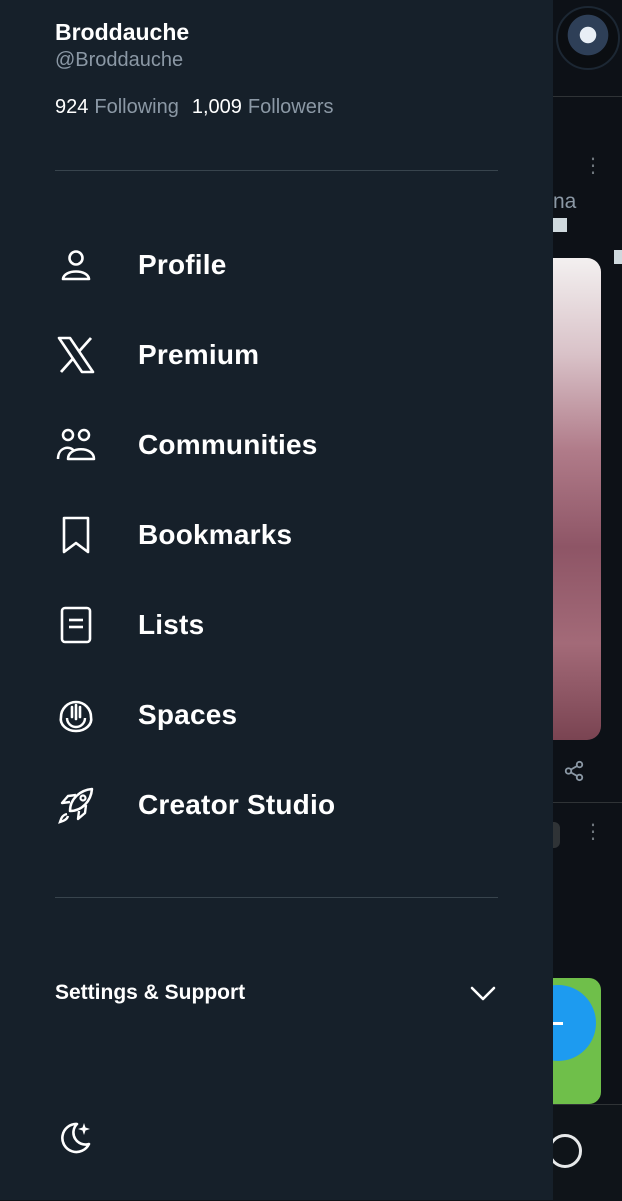  What do you see at coordinates (276, 625) in the screenshot?
I see `menu-item-lists: Lists` at bounding box center [276, 625].